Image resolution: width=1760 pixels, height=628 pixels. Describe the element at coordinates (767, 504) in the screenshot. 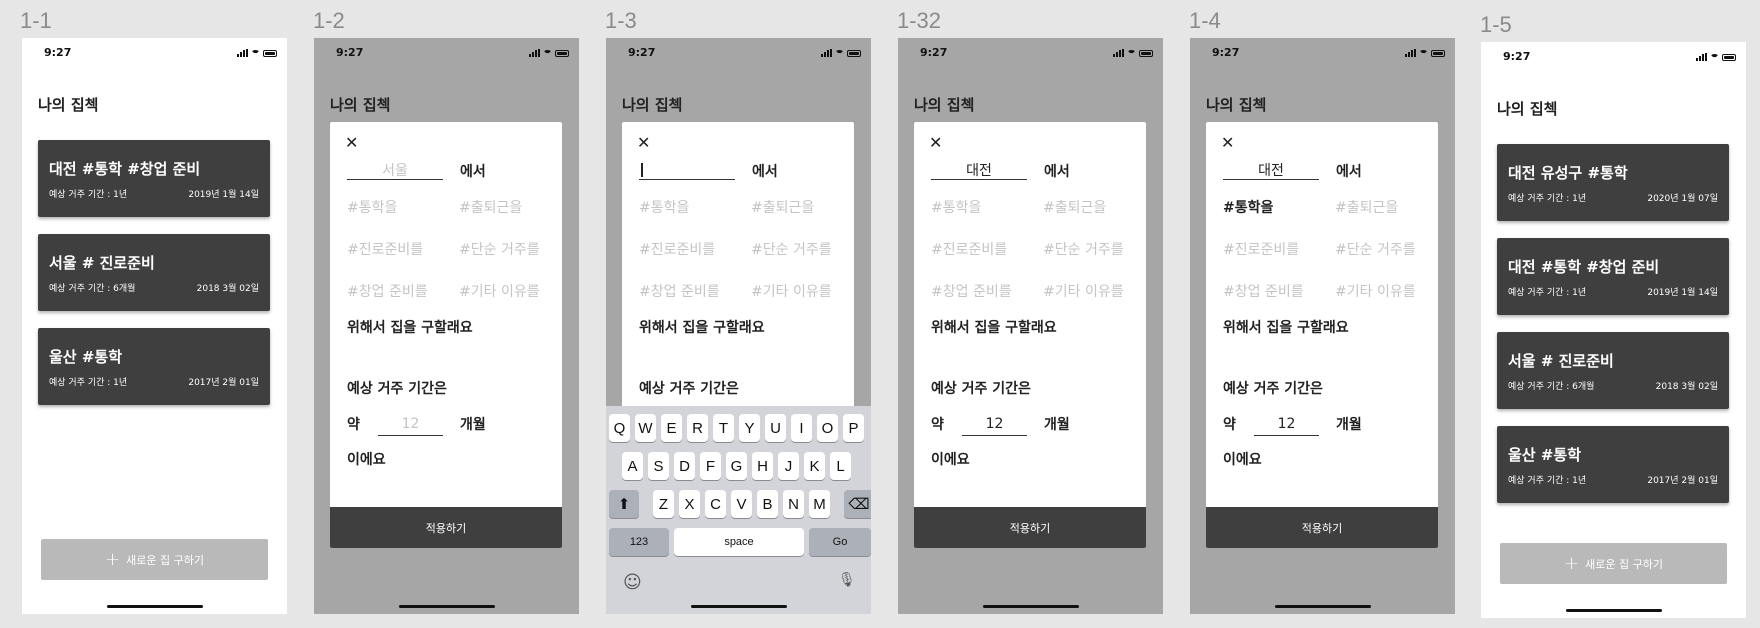

I see `key-b: B` at that location.